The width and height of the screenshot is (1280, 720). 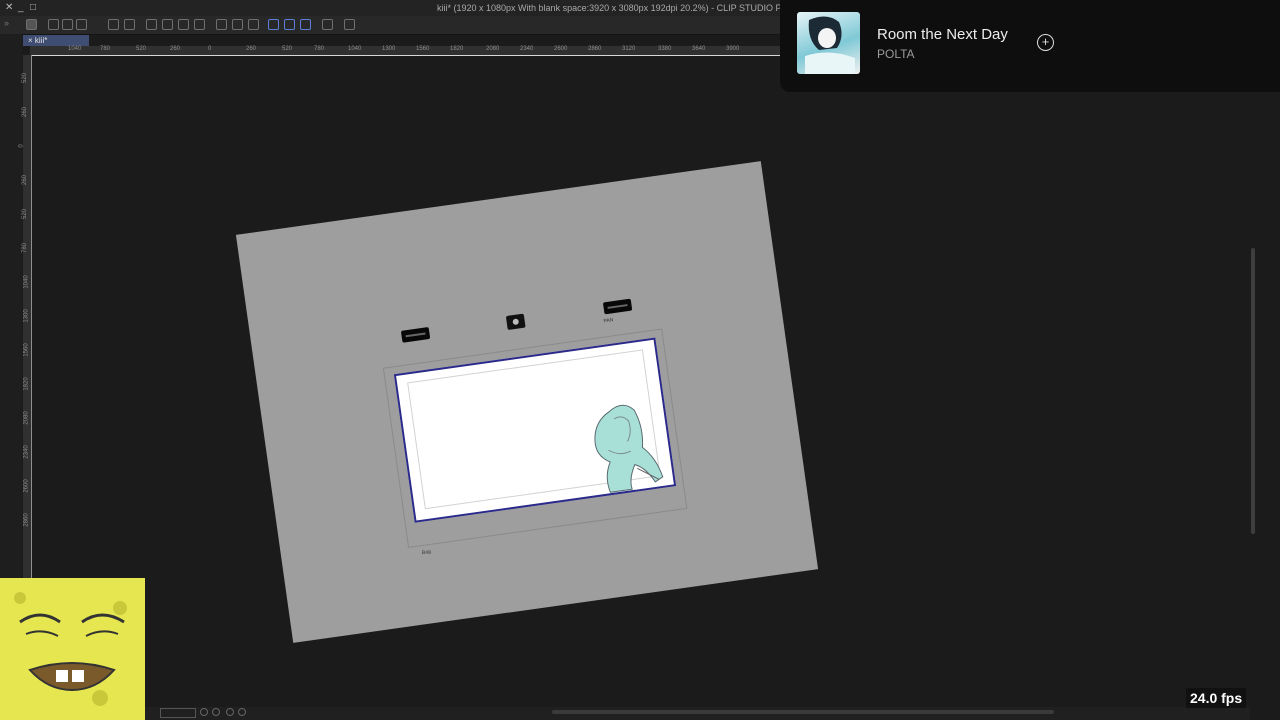 I want to click on ruler-h-label: 0, so click(x=210, y=49).